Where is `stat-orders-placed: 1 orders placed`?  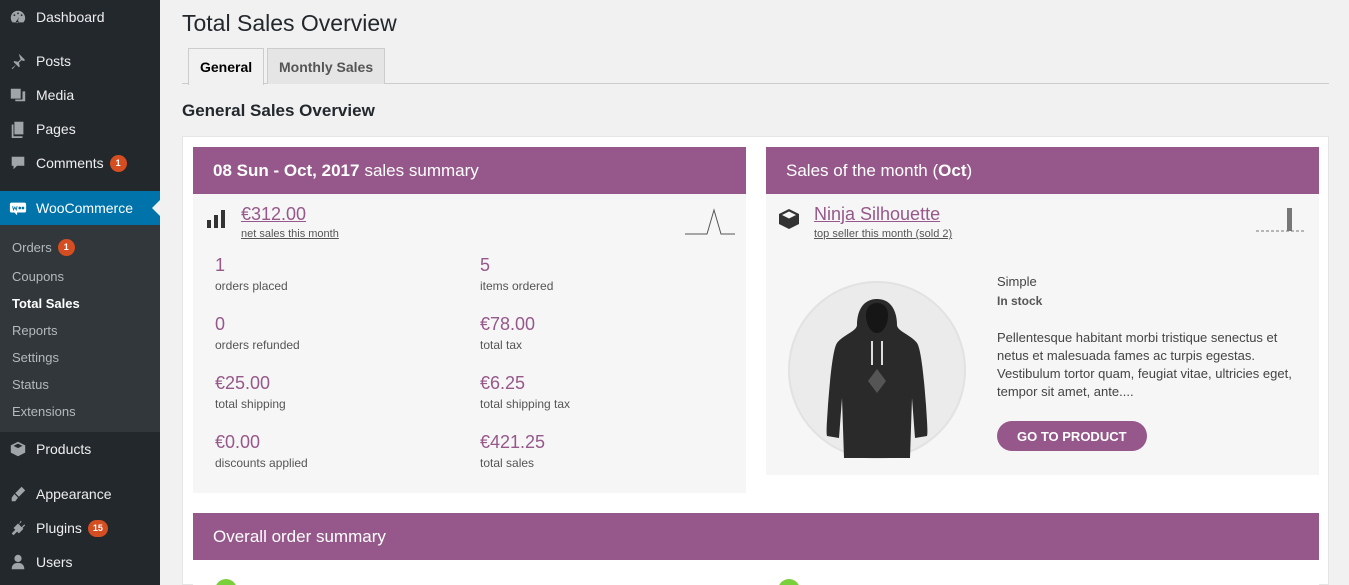
stat-orders-placed: 1 orders placed is located at coordinates (315, 274).